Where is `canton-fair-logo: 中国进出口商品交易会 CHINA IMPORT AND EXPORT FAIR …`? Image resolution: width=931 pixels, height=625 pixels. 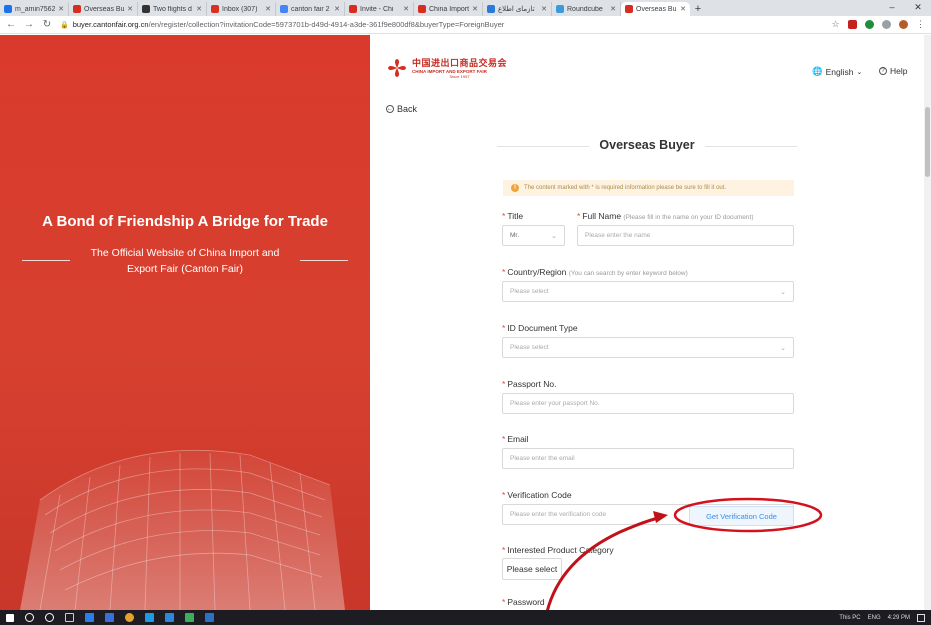
canton-fair-logo: 中国进出口商品交易会 CHINA IMPORT AND EXPORT FAIR … is located at coordinates (447, 67).